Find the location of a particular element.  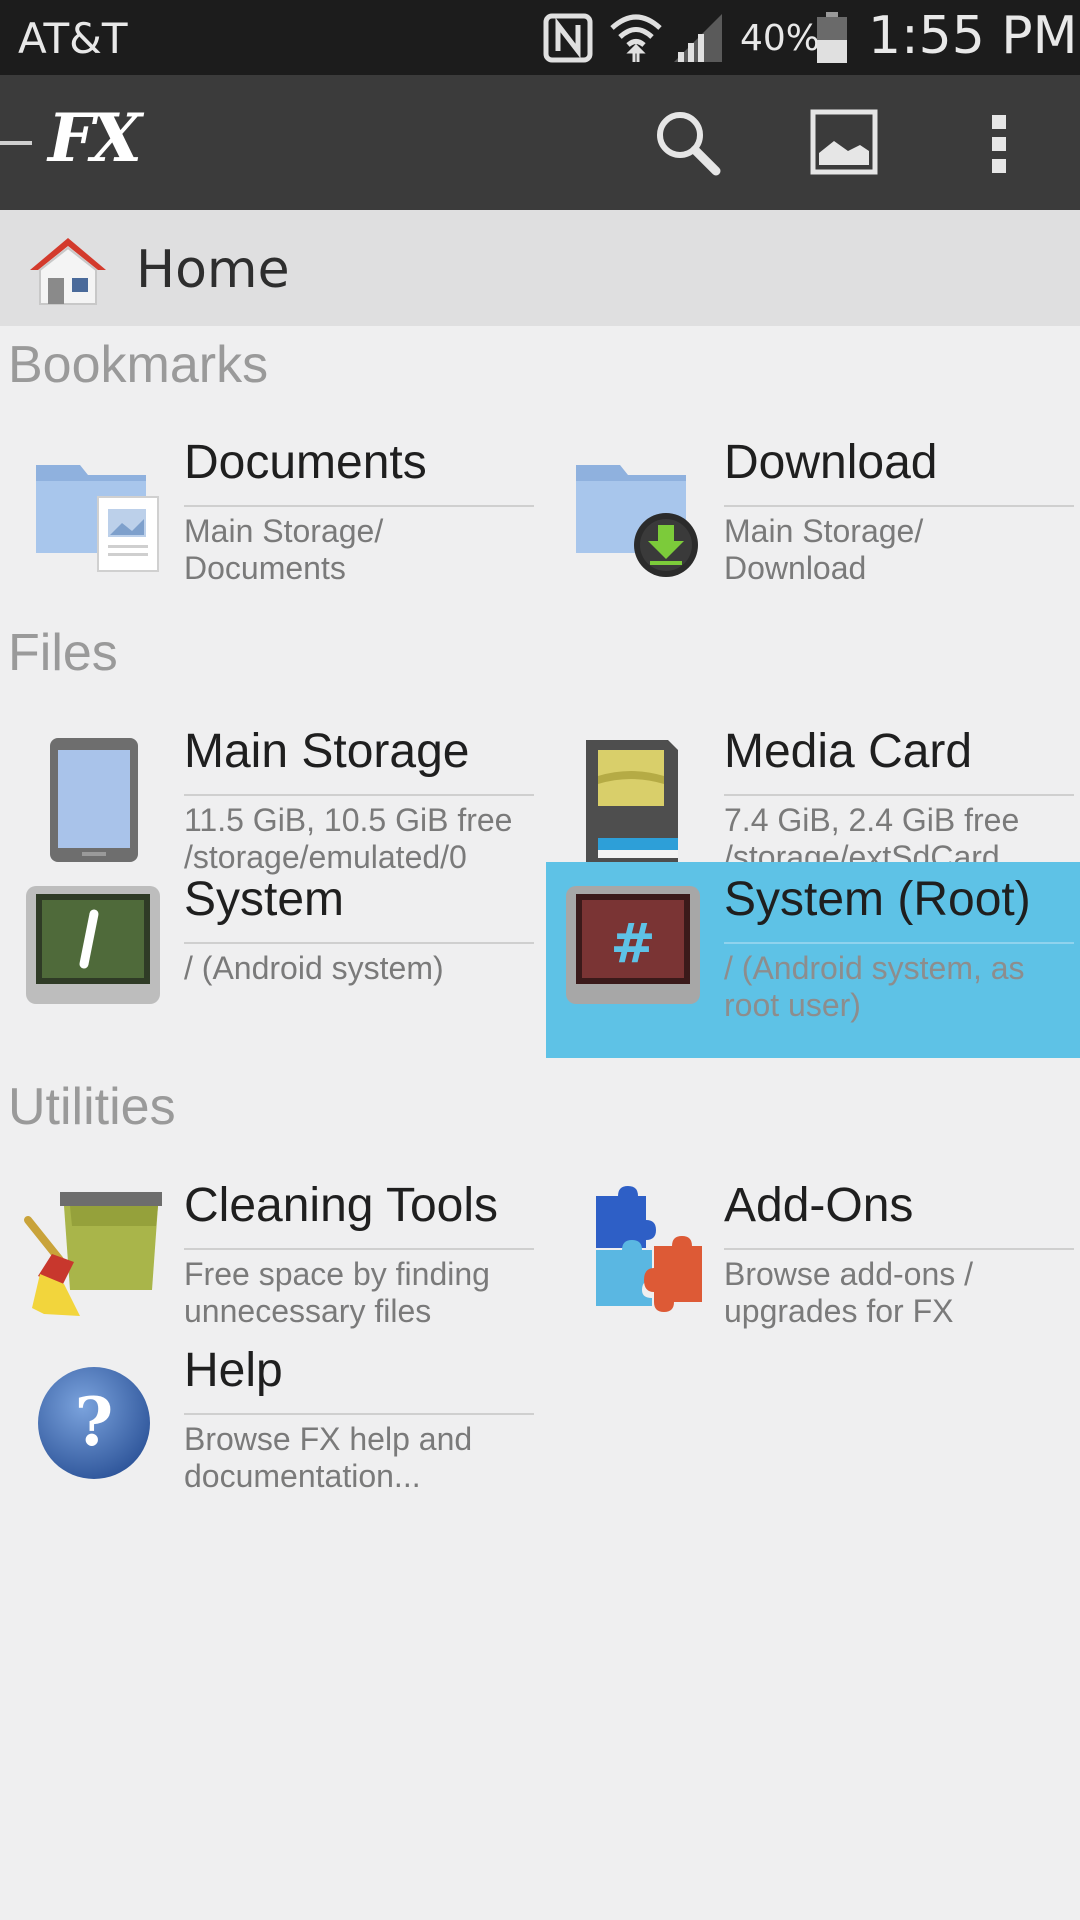

nfc-icon is located at coordinates (568, 40).